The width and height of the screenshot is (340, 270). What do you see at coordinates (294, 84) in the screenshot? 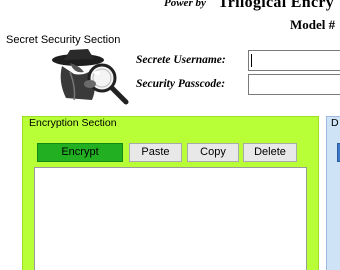
I see `passcode-input` at bounding box center [294, 84].